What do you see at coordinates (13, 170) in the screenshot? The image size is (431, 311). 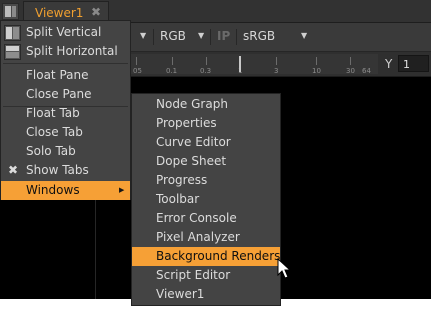 I see `checkmark-icon: ✖` at bounding box center [13, 170].